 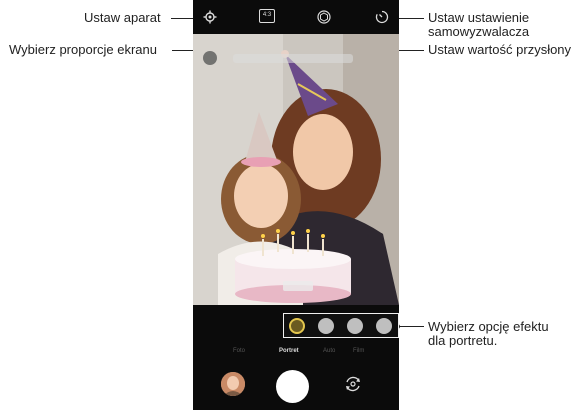 I want to click on callout-aspect-ratio: Wybierz proporcje ekranu, so click(x=83, y=49).